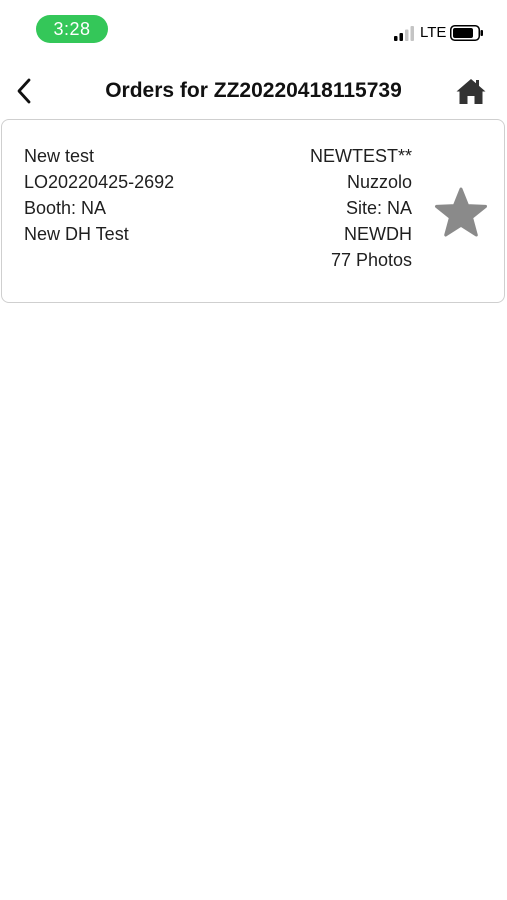 Image resolution: width=507 pixels, height=900 pixels. Describe the element at coordinates (371, 260) in the screenshot. I see `order-photo-count: 77 Photos` at that location.